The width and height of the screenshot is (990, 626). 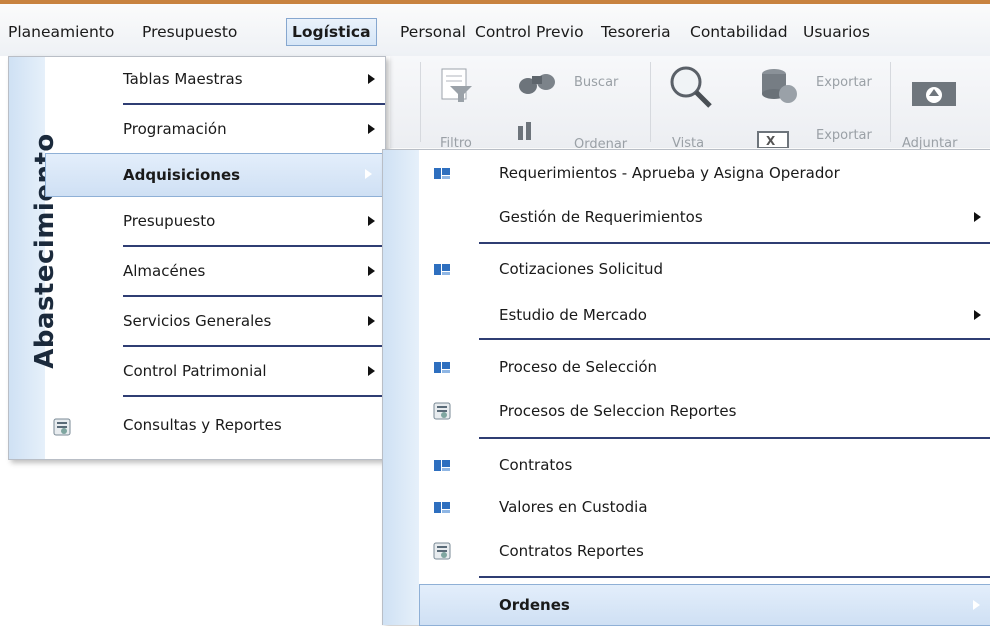 What do you see at coordinates (182, 175) in the screenshot?
I see `menu-item-label: Adquisiciones` at bounding box center [182, 175].